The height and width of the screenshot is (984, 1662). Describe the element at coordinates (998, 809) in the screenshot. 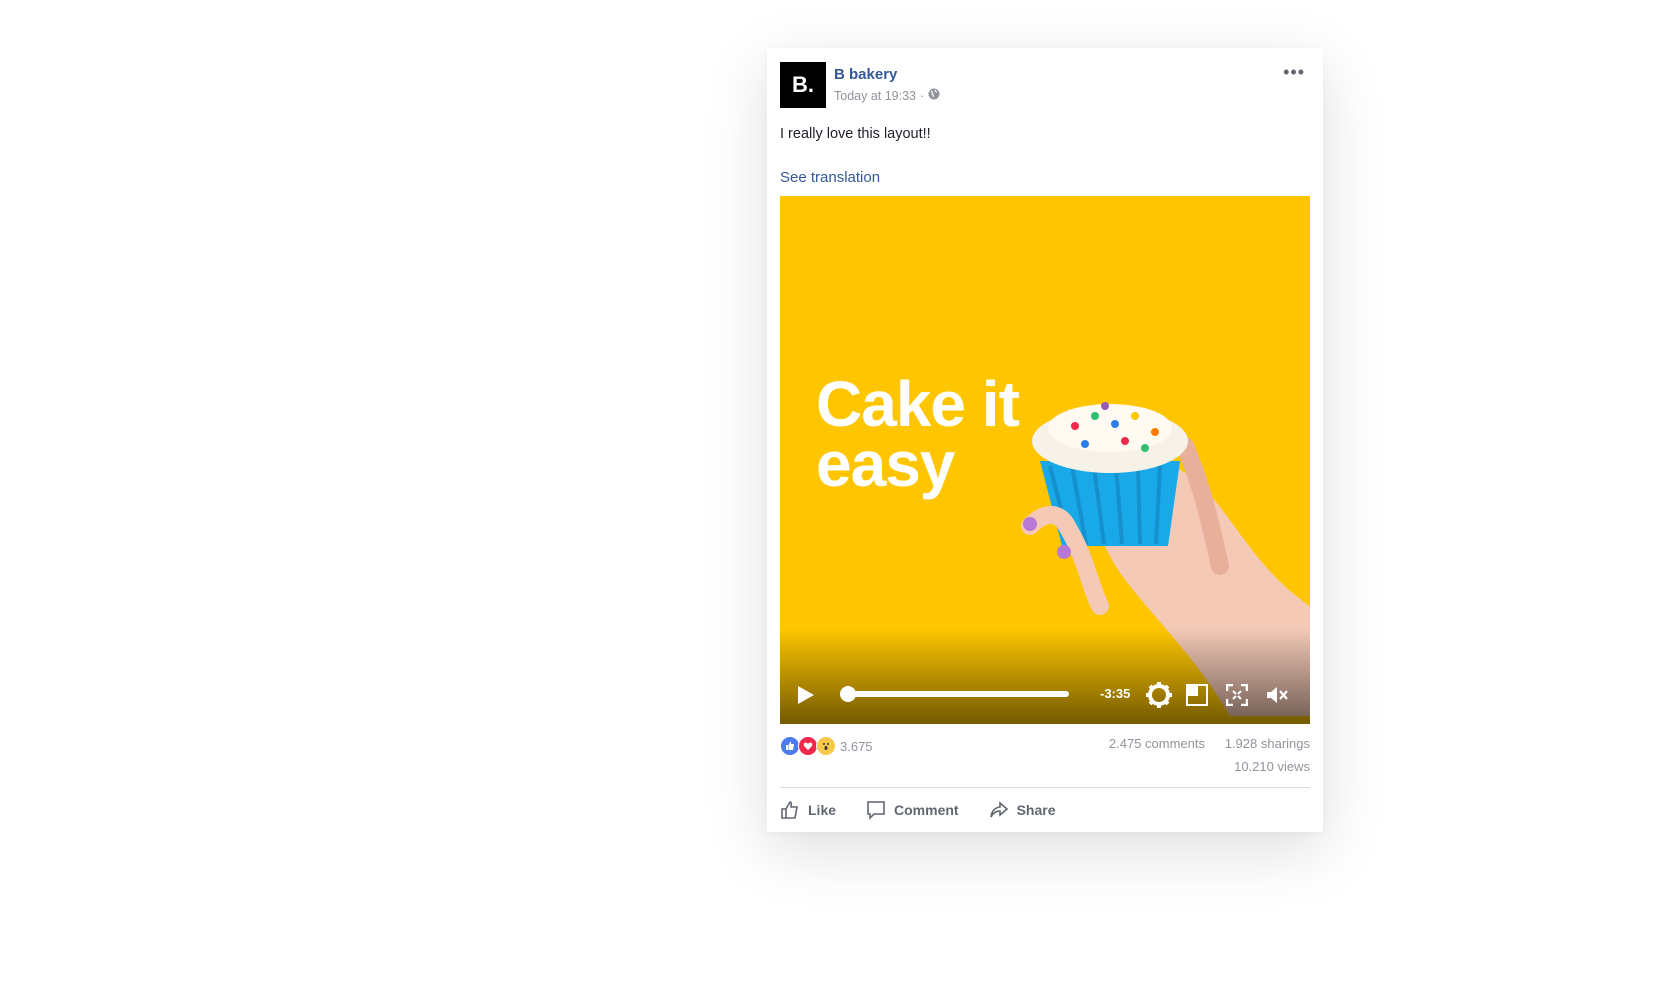

I see `share-arrow-icon` at that location.